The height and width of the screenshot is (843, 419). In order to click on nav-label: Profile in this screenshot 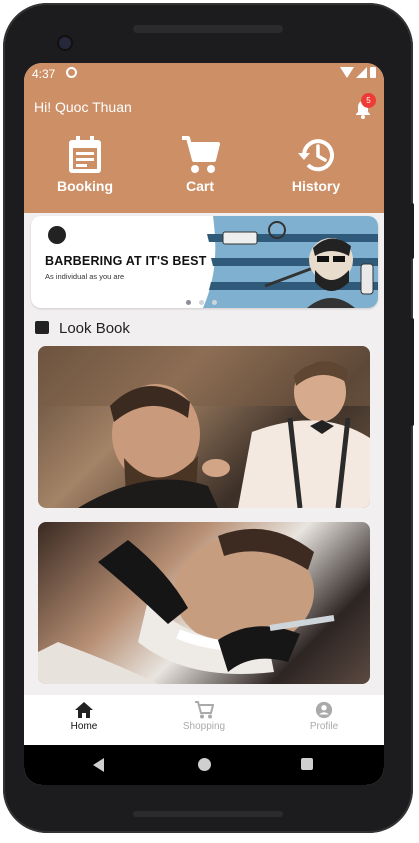, I will do `click(324, 726)`.